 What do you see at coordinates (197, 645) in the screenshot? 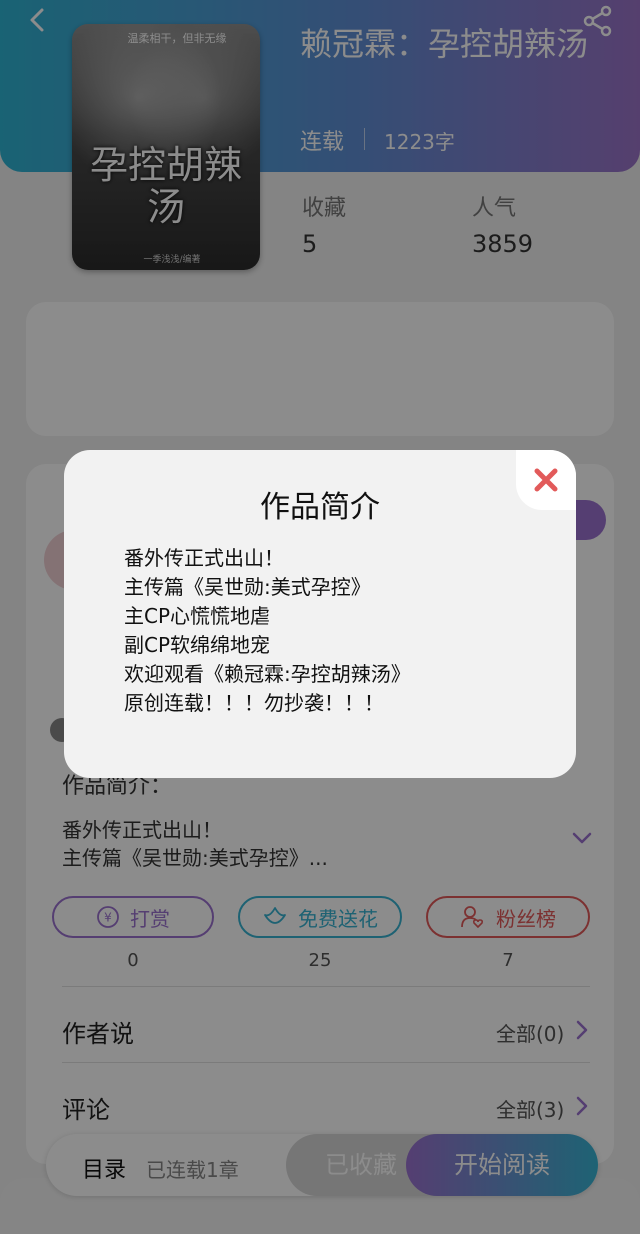
I see `modal-text-line: 副CP软绵绵地宠` at bounding box center [197, 645].